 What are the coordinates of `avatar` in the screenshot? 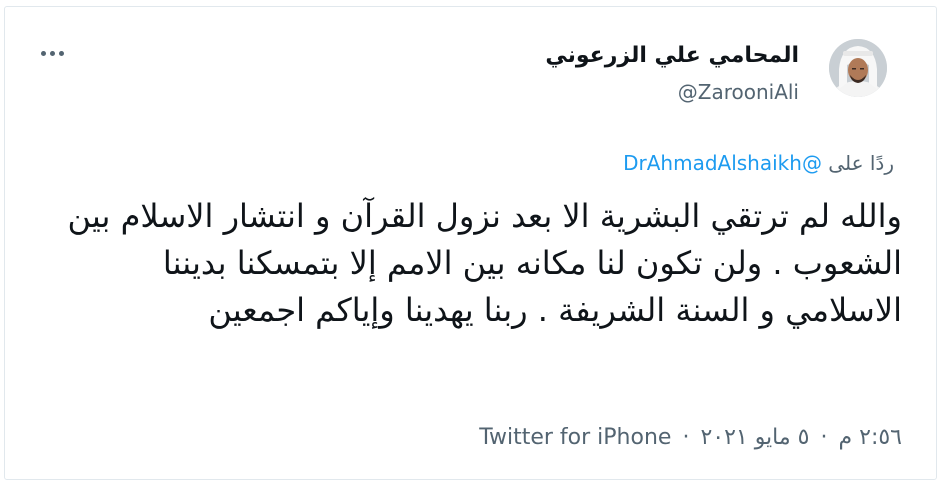 It's located at (858, 68).